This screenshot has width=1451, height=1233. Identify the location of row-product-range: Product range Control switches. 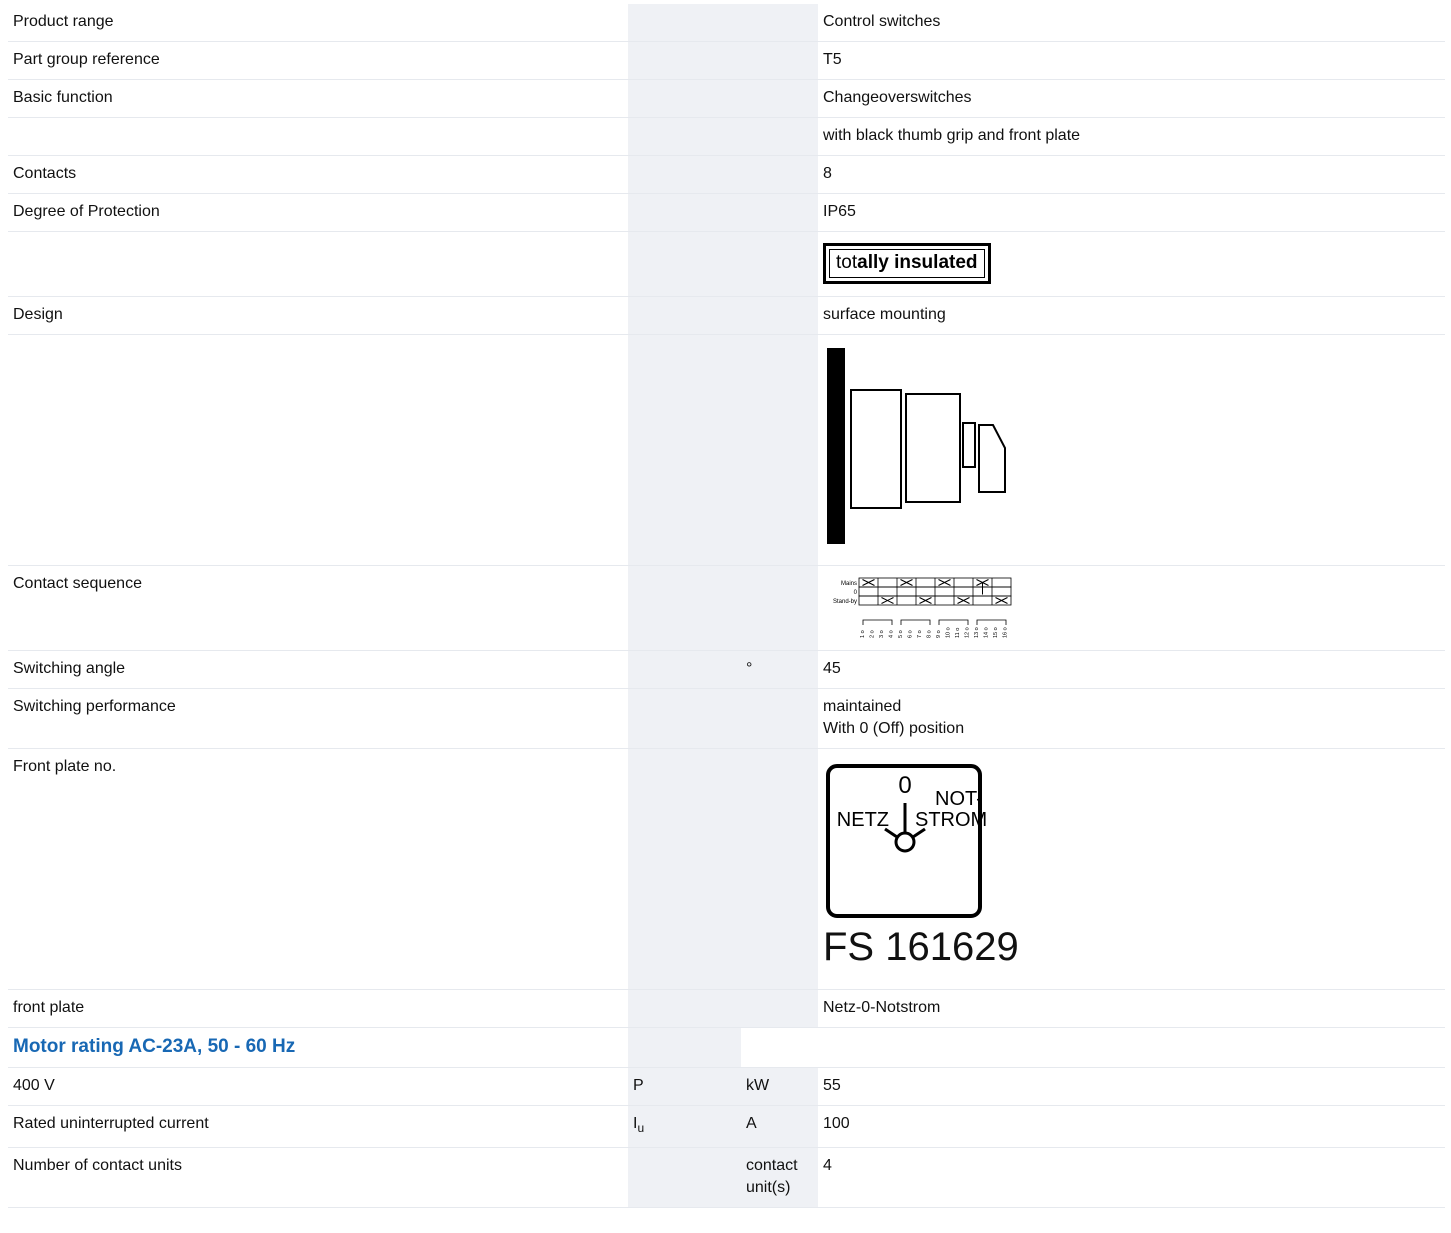
(726, 23).